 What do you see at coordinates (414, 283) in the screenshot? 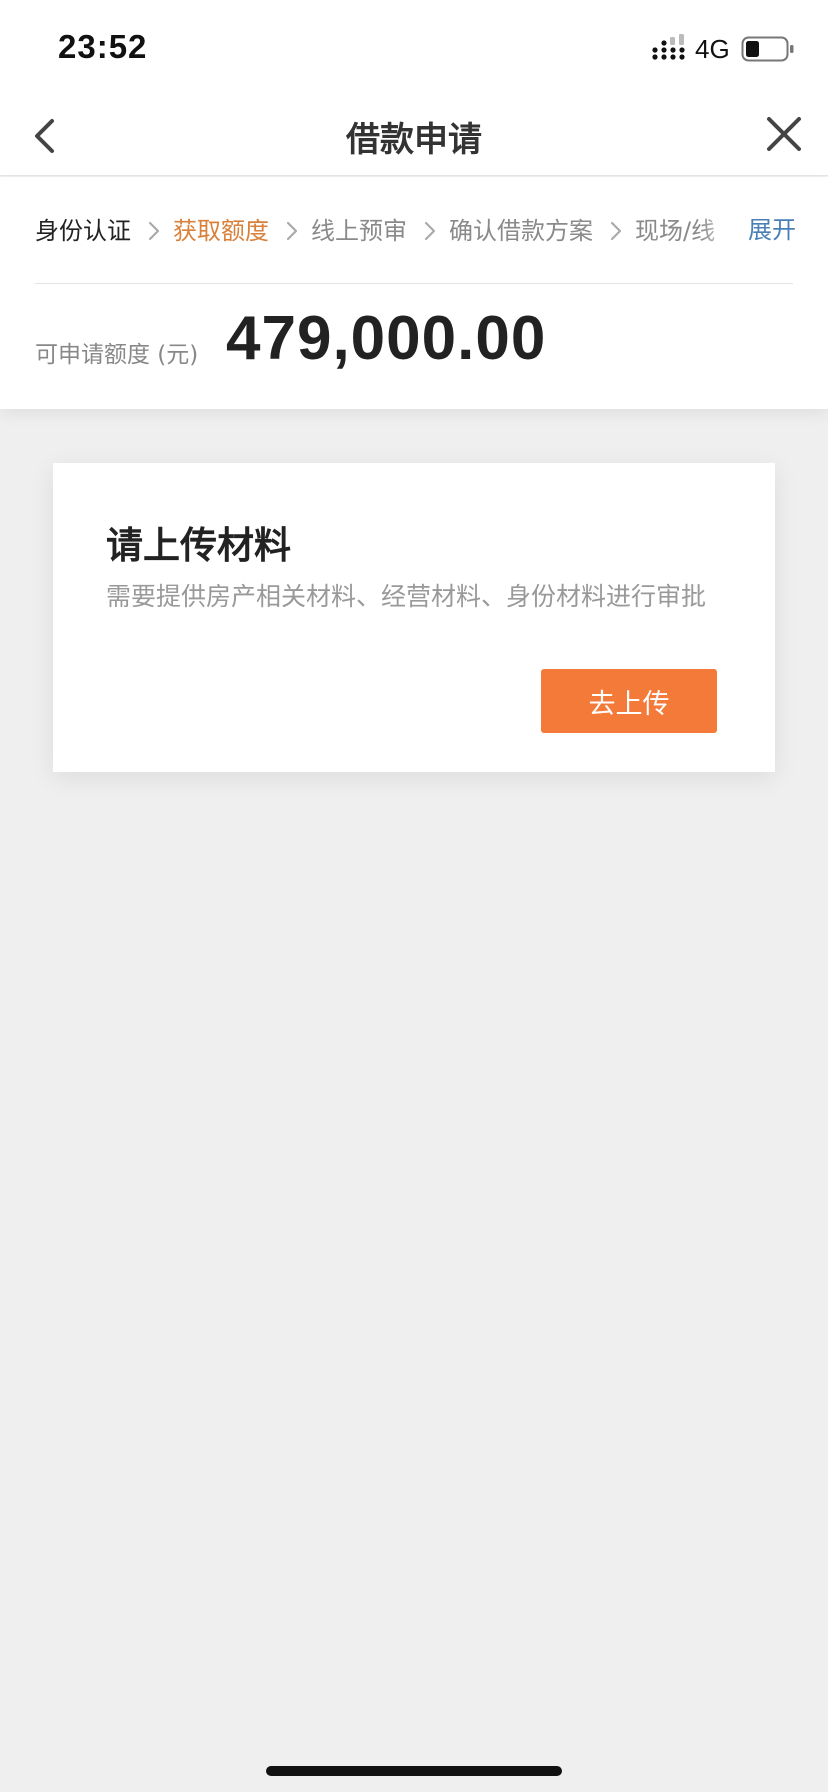
I see `divider` at bounding box center [414, 283].